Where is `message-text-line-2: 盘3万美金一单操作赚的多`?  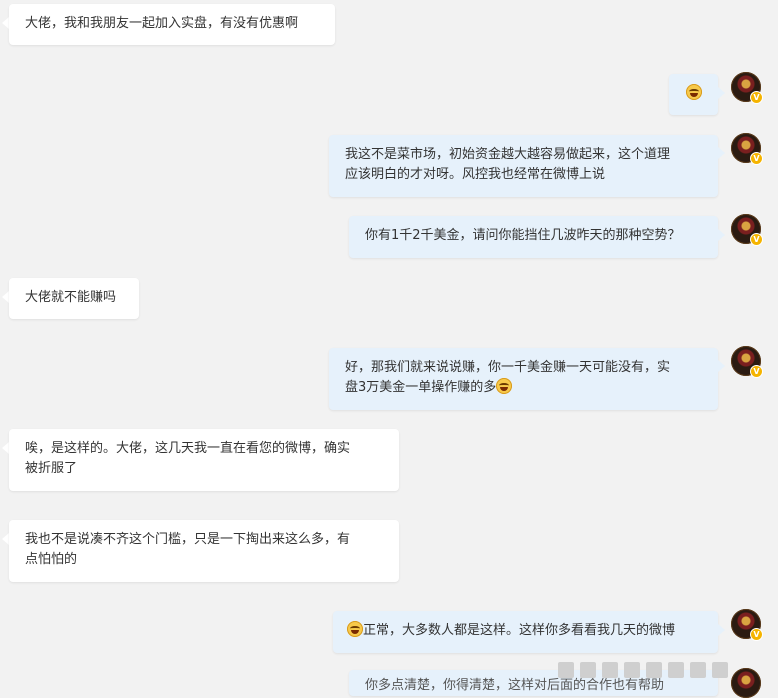 message-text-line-2: 盘3万美金一单操作赚的多 is located at coordinates (421, 387).